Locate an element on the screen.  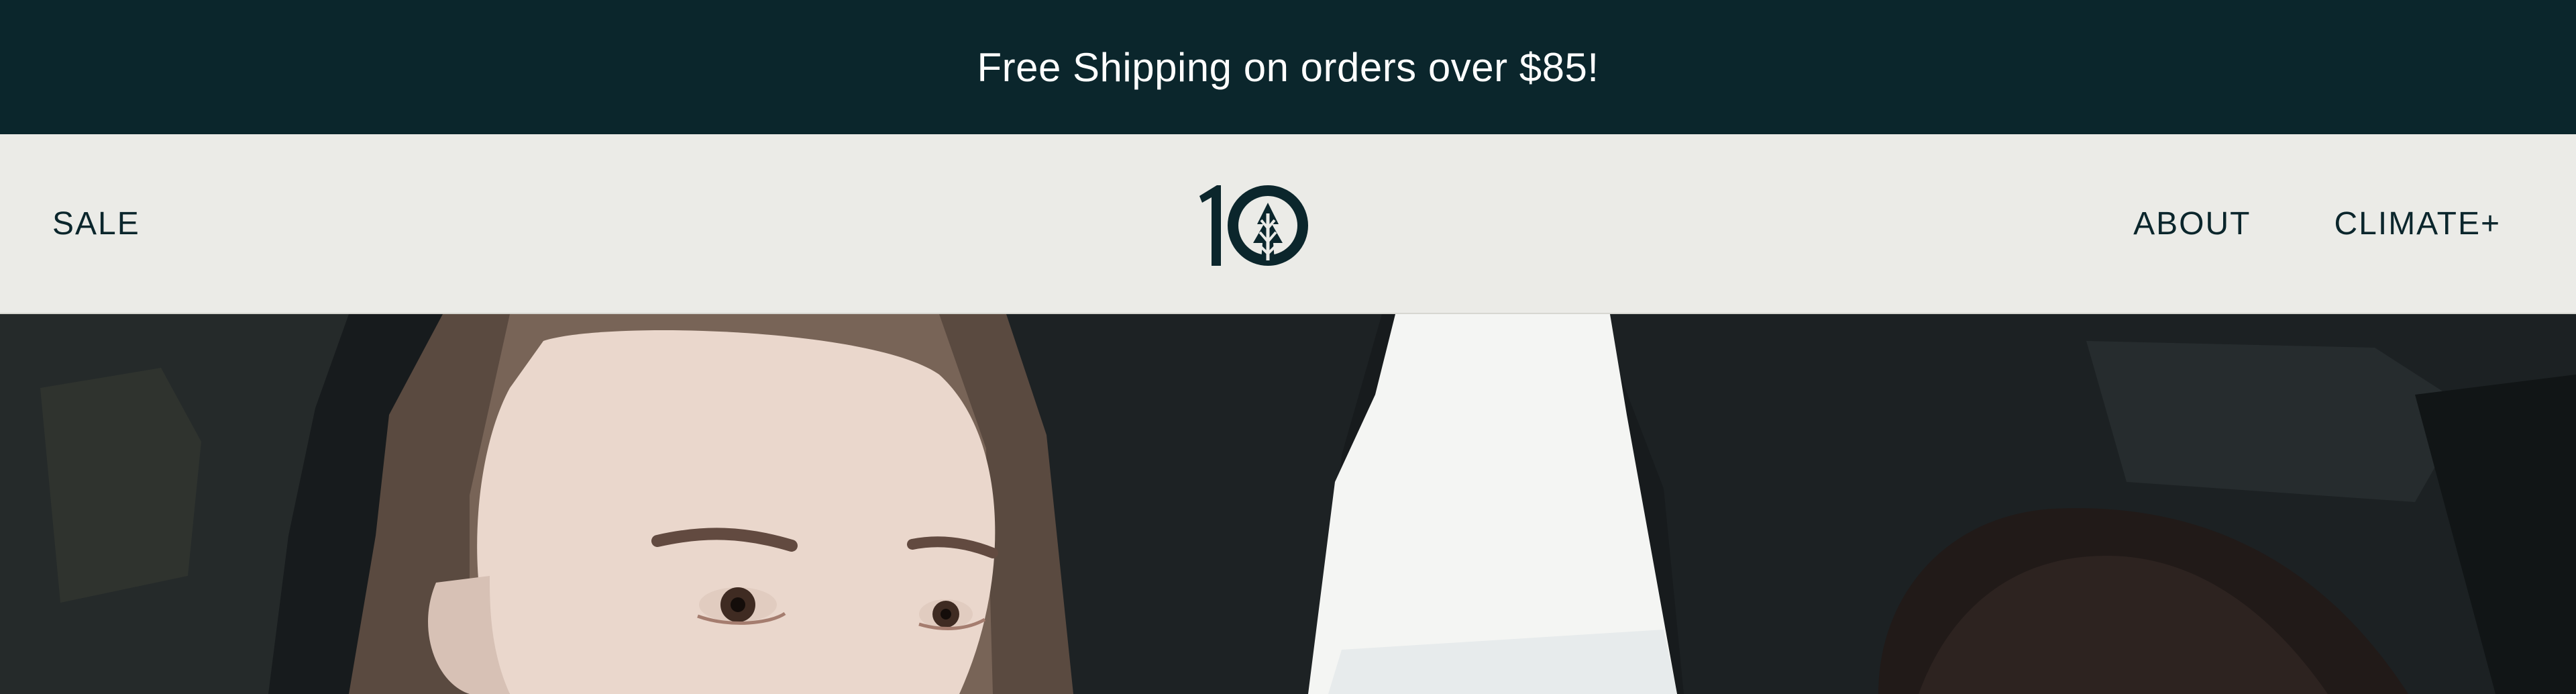
brand-logo is located at coordinates (1258, 224).